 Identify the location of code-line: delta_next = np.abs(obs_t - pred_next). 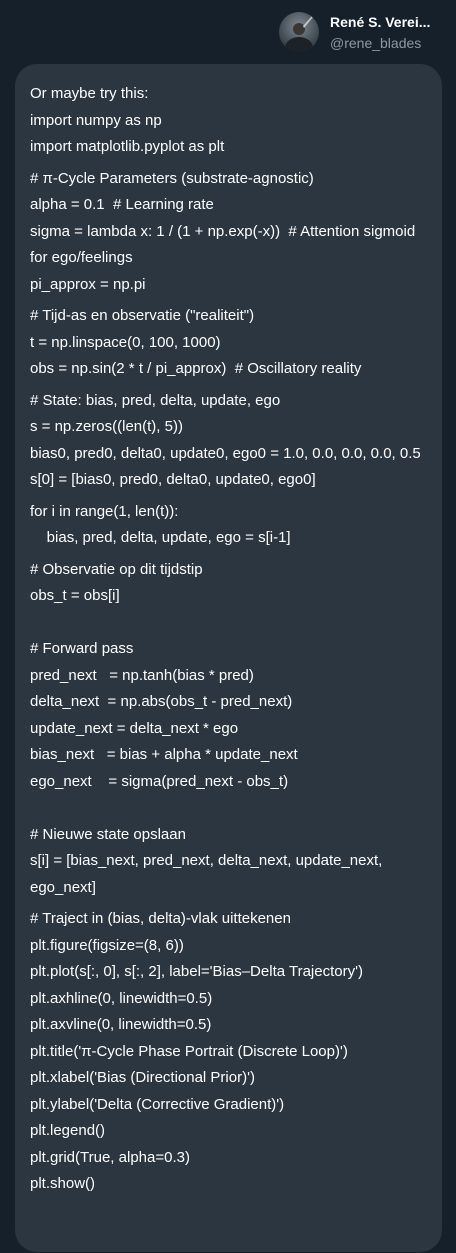
(161, 701).